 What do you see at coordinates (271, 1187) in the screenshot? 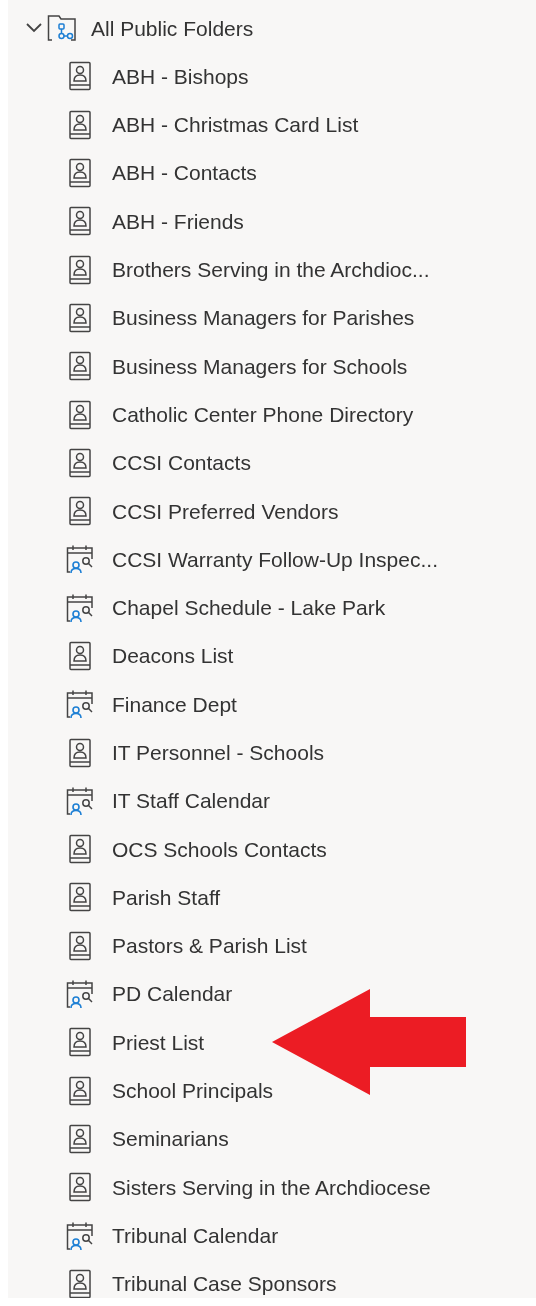
I see `tree-item: Sisters Serving in the Archdiocese` at bounding box center [271, 1187].